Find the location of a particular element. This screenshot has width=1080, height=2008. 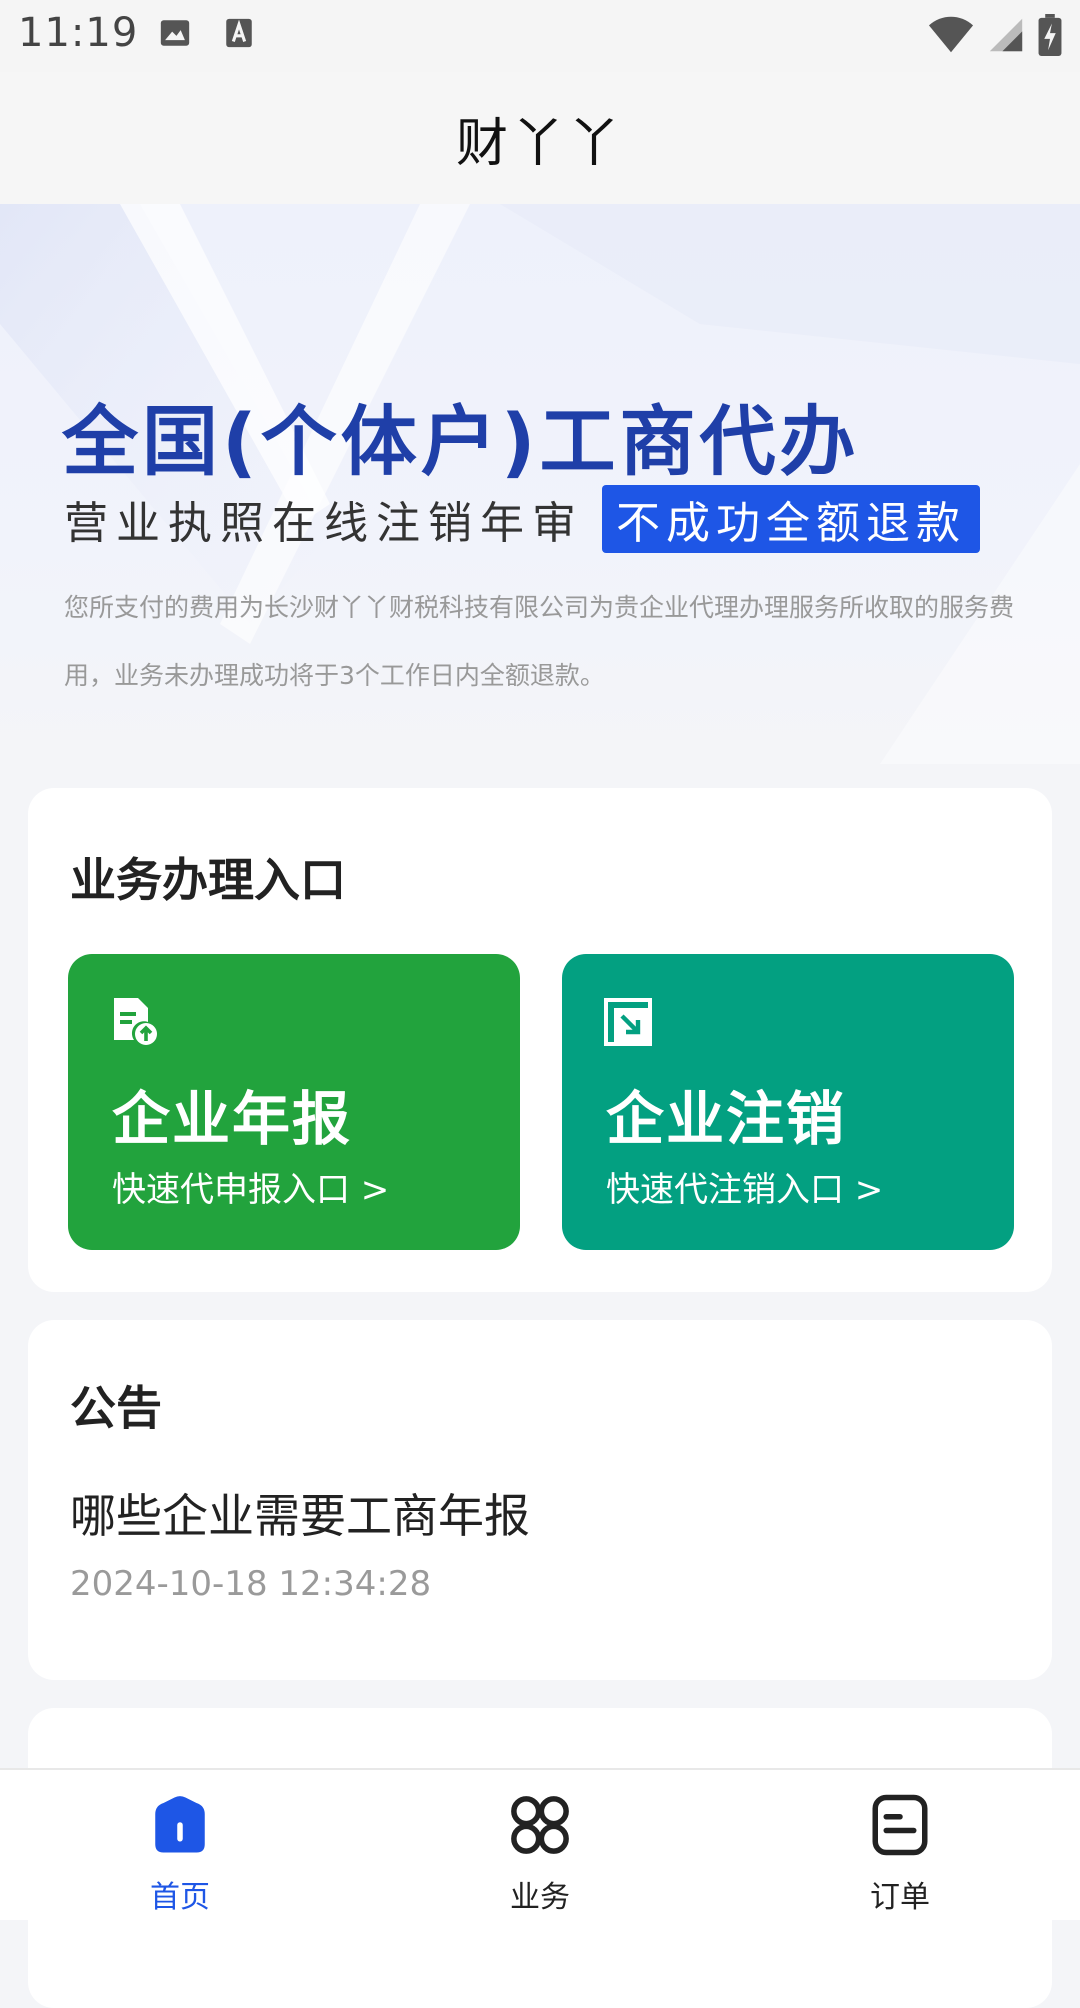

deregistration-title: 企业注销 is located at coordinates (726, 1119).